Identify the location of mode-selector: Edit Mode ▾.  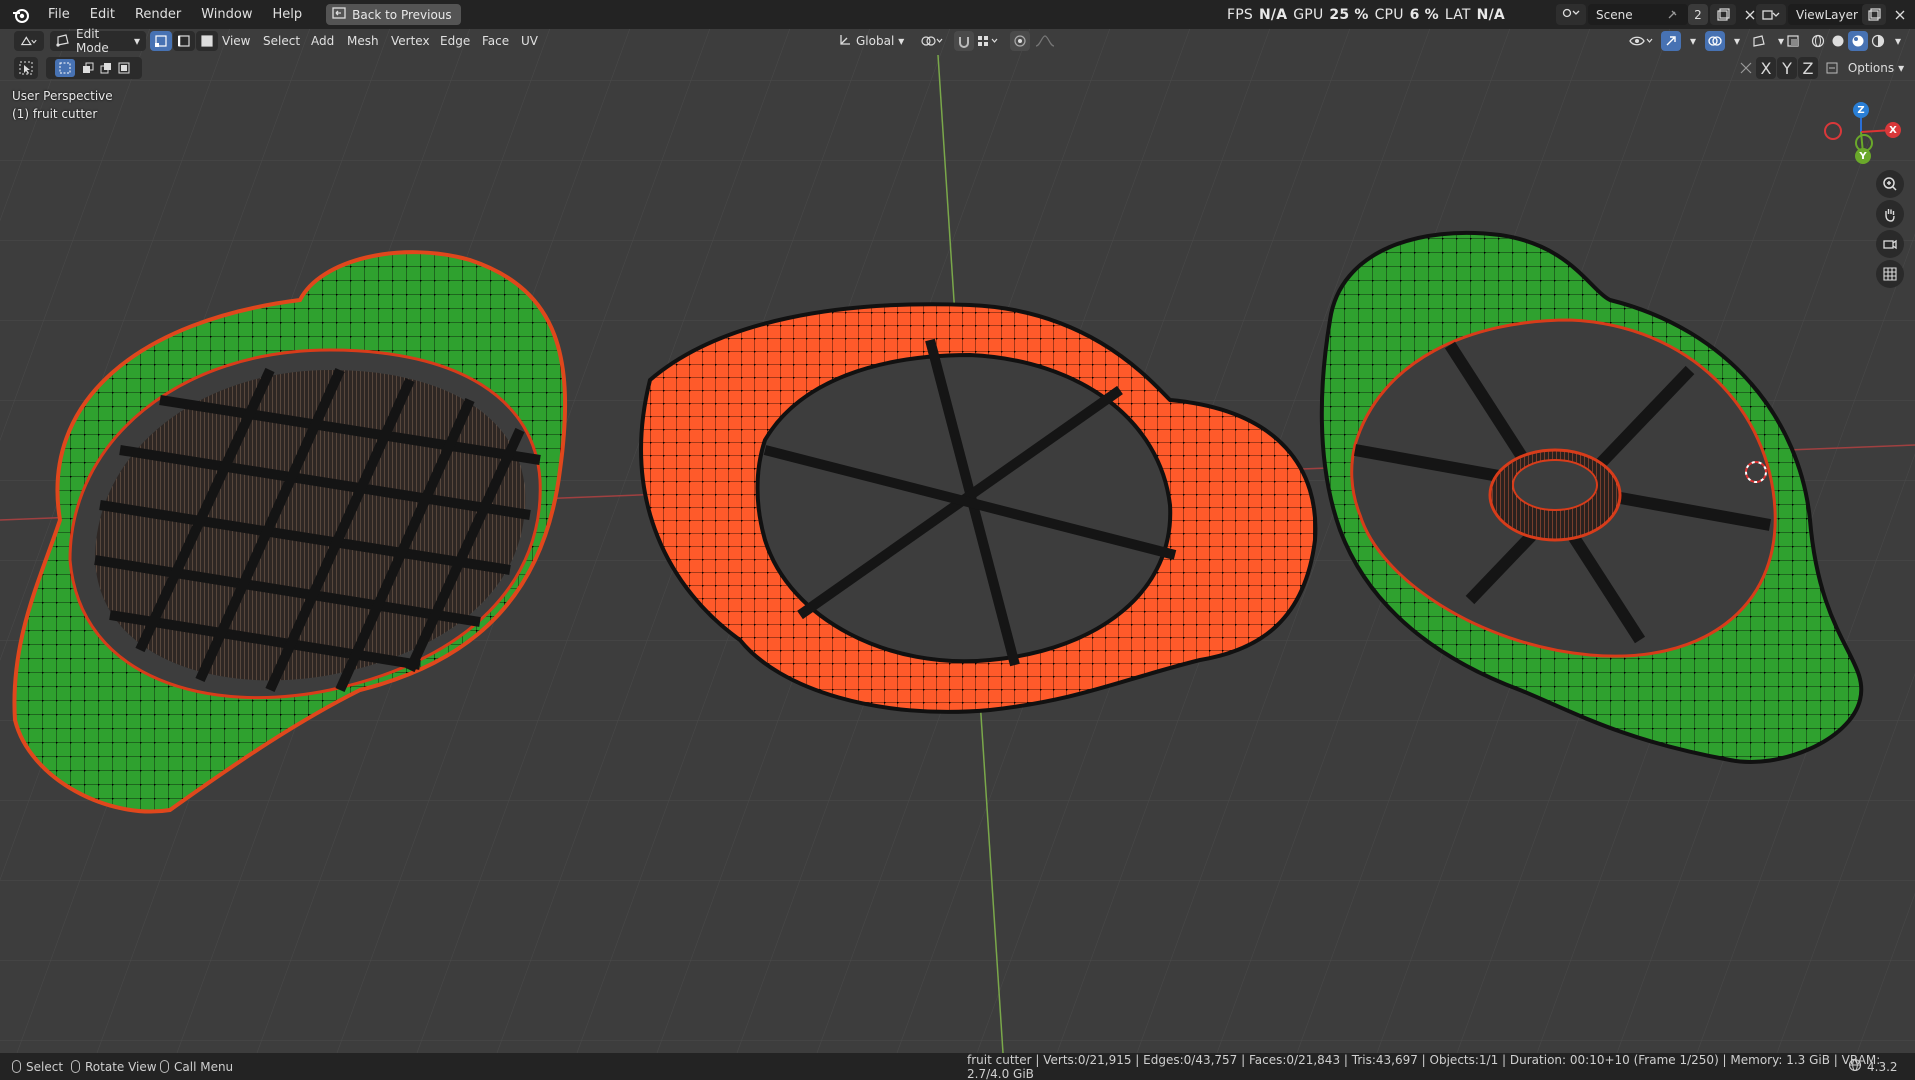
(98, 41).